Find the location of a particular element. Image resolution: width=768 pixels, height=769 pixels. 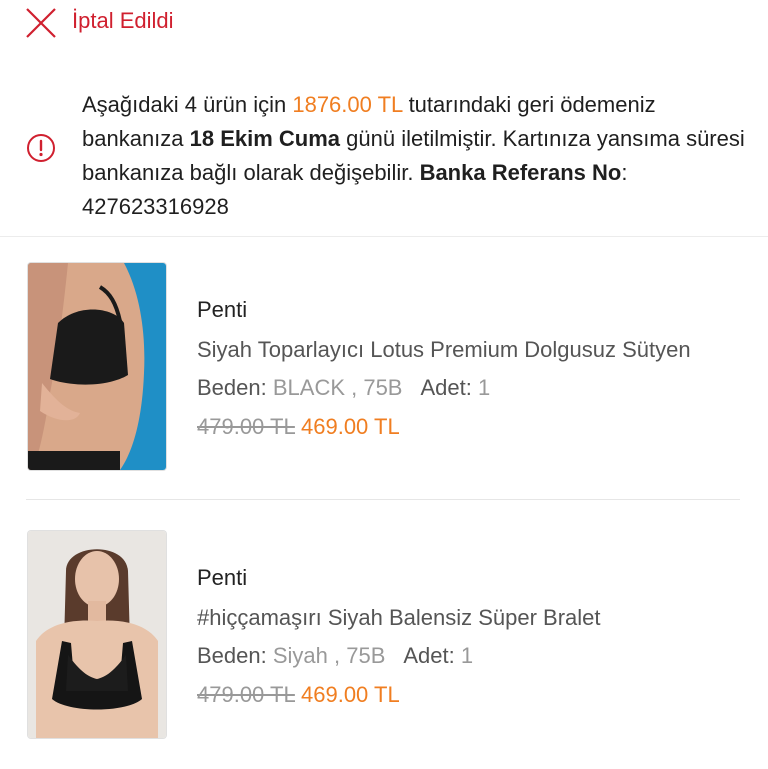

product-photo-bralette is located at coordinates (97, 634).